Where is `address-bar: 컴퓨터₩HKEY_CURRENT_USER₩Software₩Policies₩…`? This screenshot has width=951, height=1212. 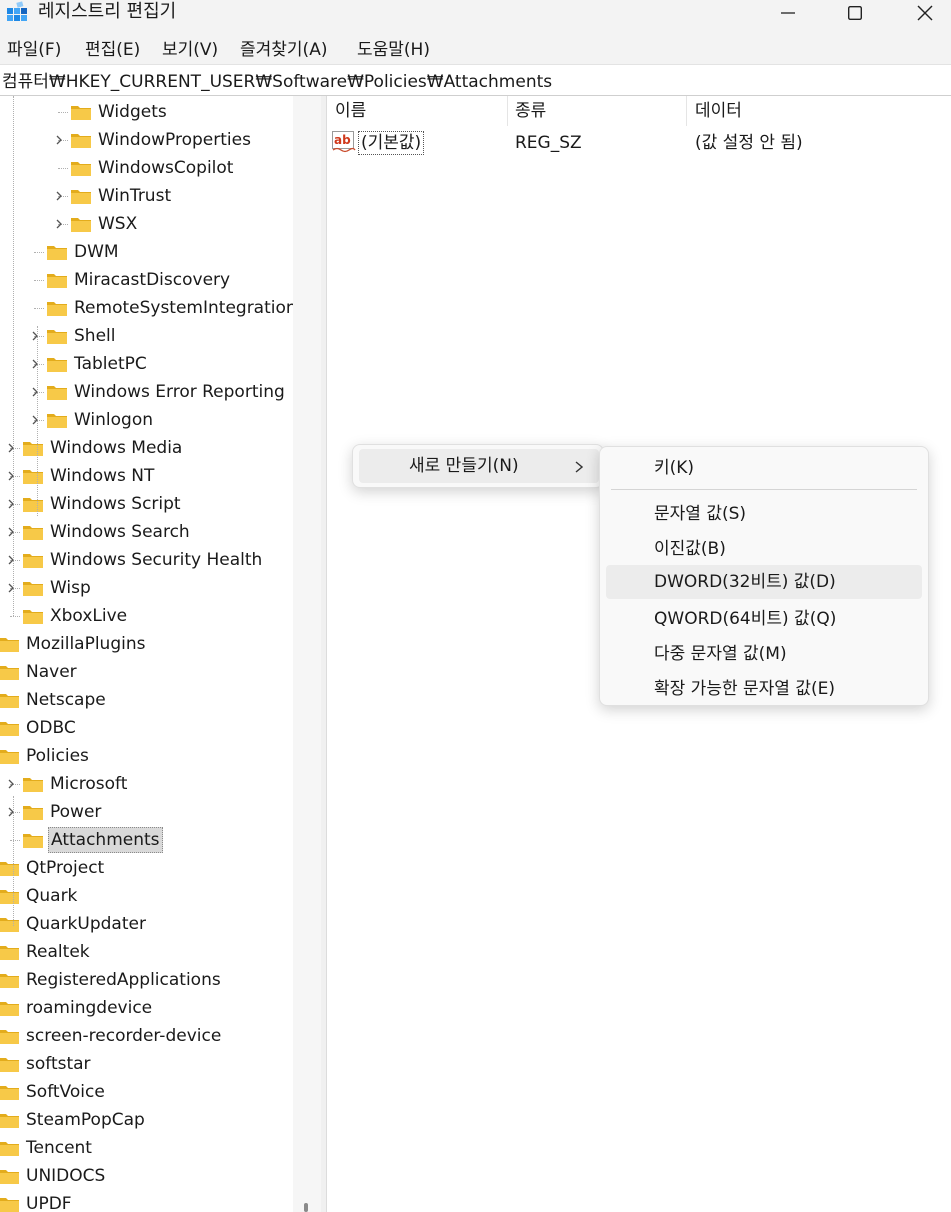 address-bar: 컴퓨터₩HKEY_CURRENT_USER₩Software₩Policies₩… is located at coordinates (475, 80).